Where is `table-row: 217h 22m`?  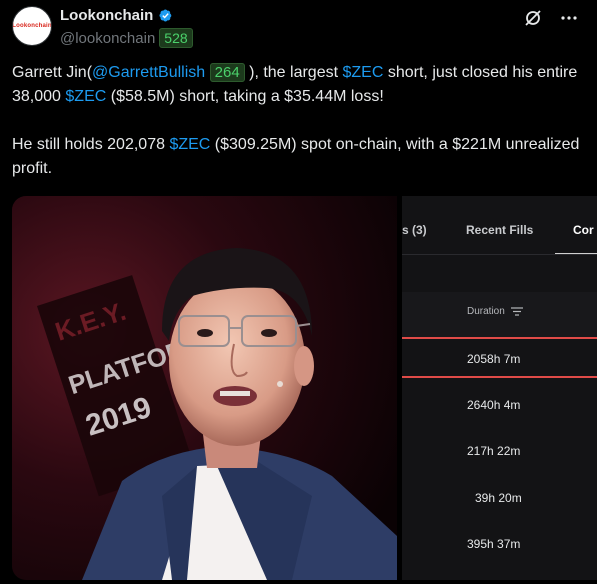
table-row: 217h 22m is located at coordinates (499, 453).